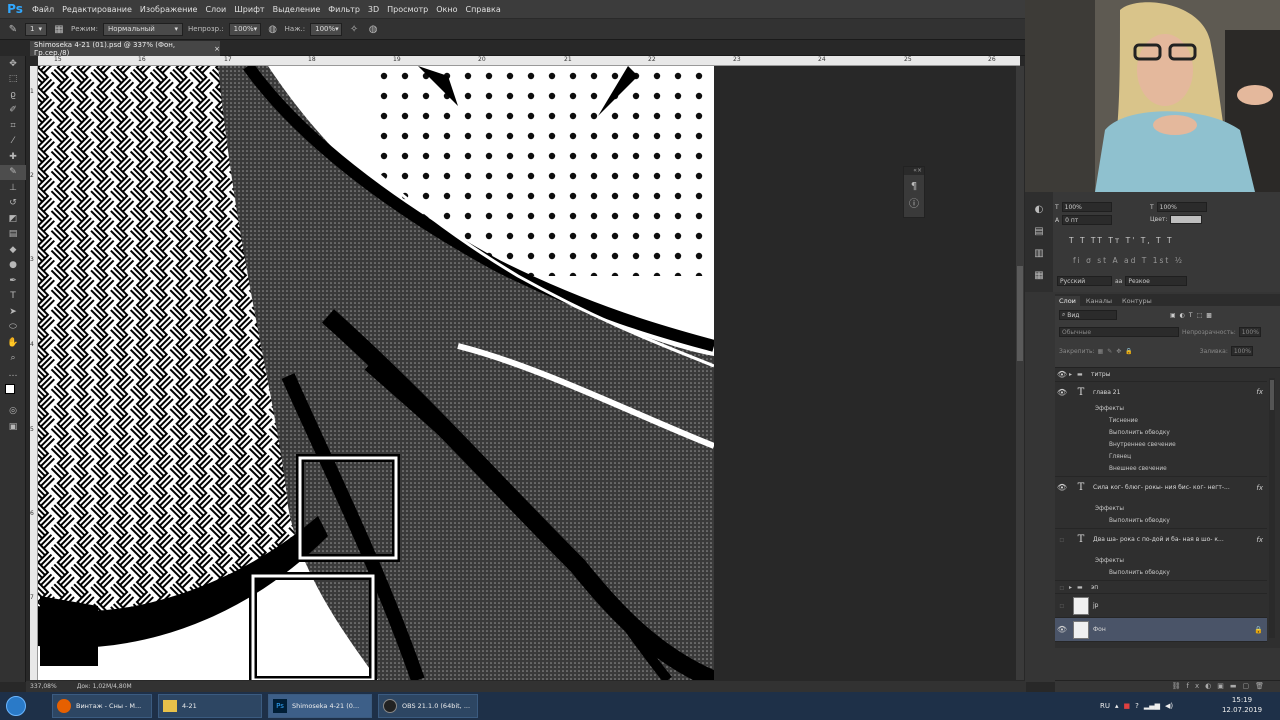 This screenshot has width=1280, height=720. Describe the element at coordinates (1087, 220) in the screenshot. I see `baseline-input: 0 пт` at that location.